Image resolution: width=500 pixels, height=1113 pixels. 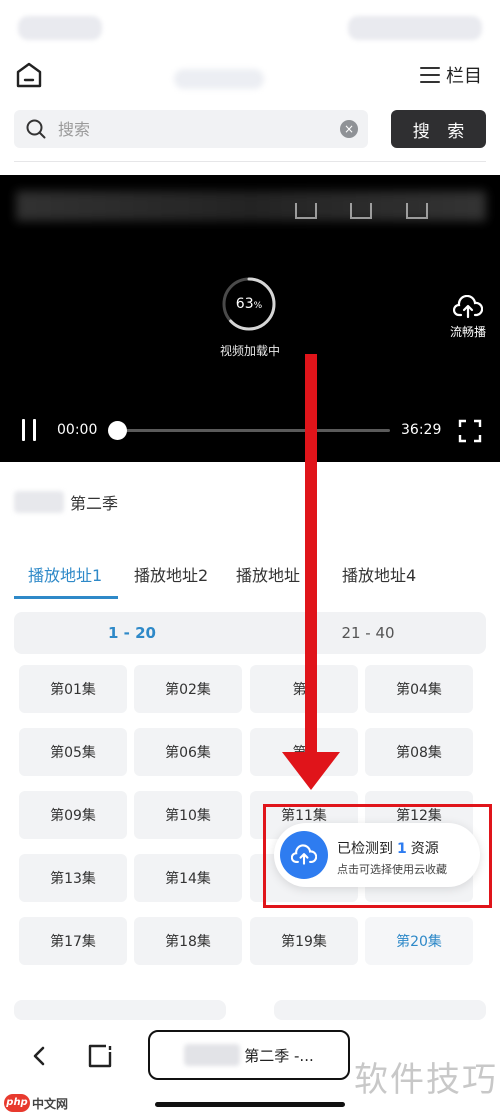 I want to click on episode-button: 第01集, so click(x=73, y=689).